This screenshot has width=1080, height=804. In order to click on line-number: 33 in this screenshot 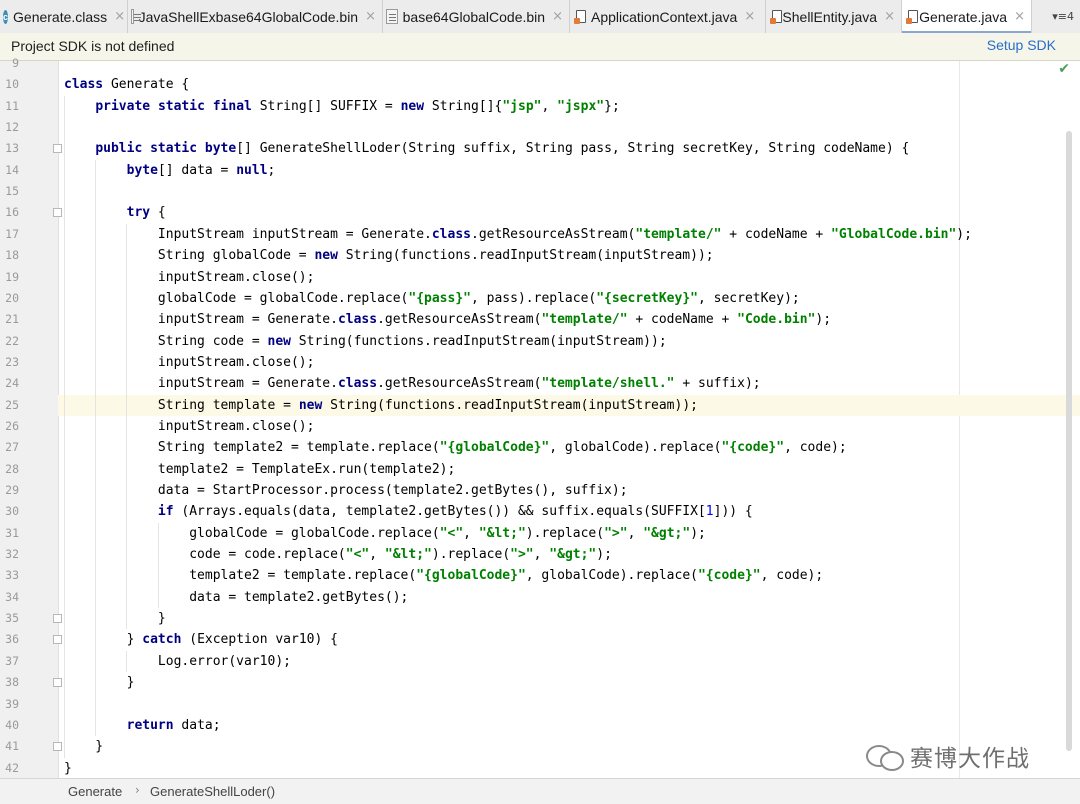, I will do `click(9, 575)`.